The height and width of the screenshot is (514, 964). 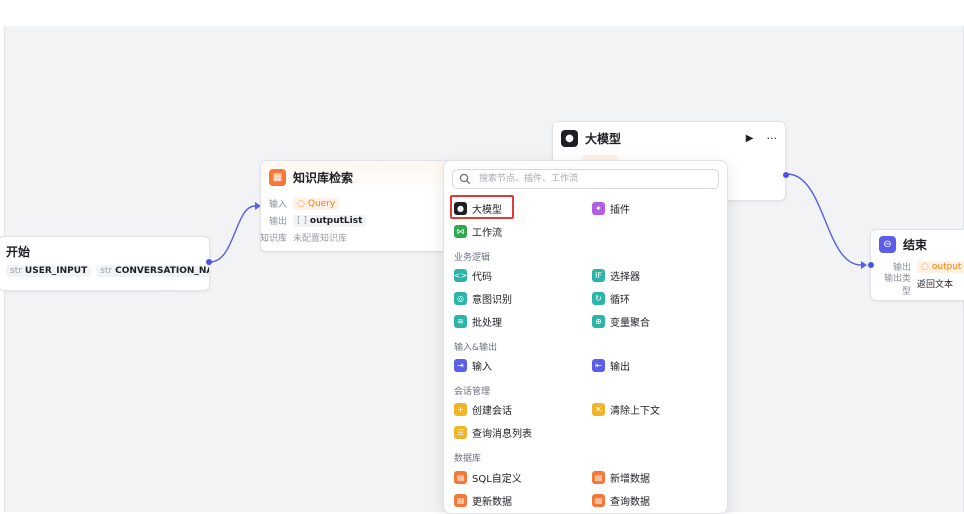 What do you see at coordinates (460, 231) in the screenshot?
I see `workflow-icon: ⋈` at bounding box center [460, 231].